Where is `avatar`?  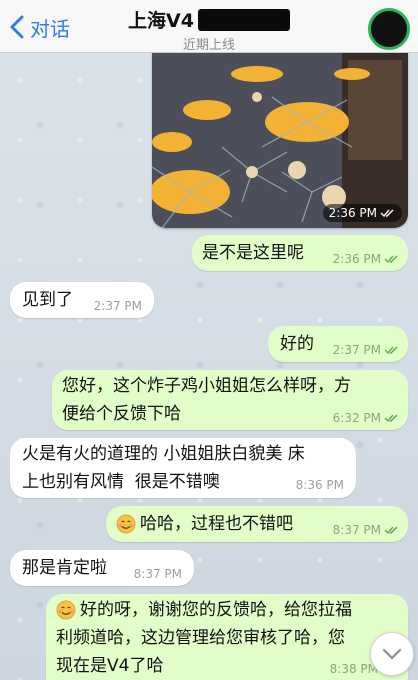 avatar is located at coordinates (389, 29).